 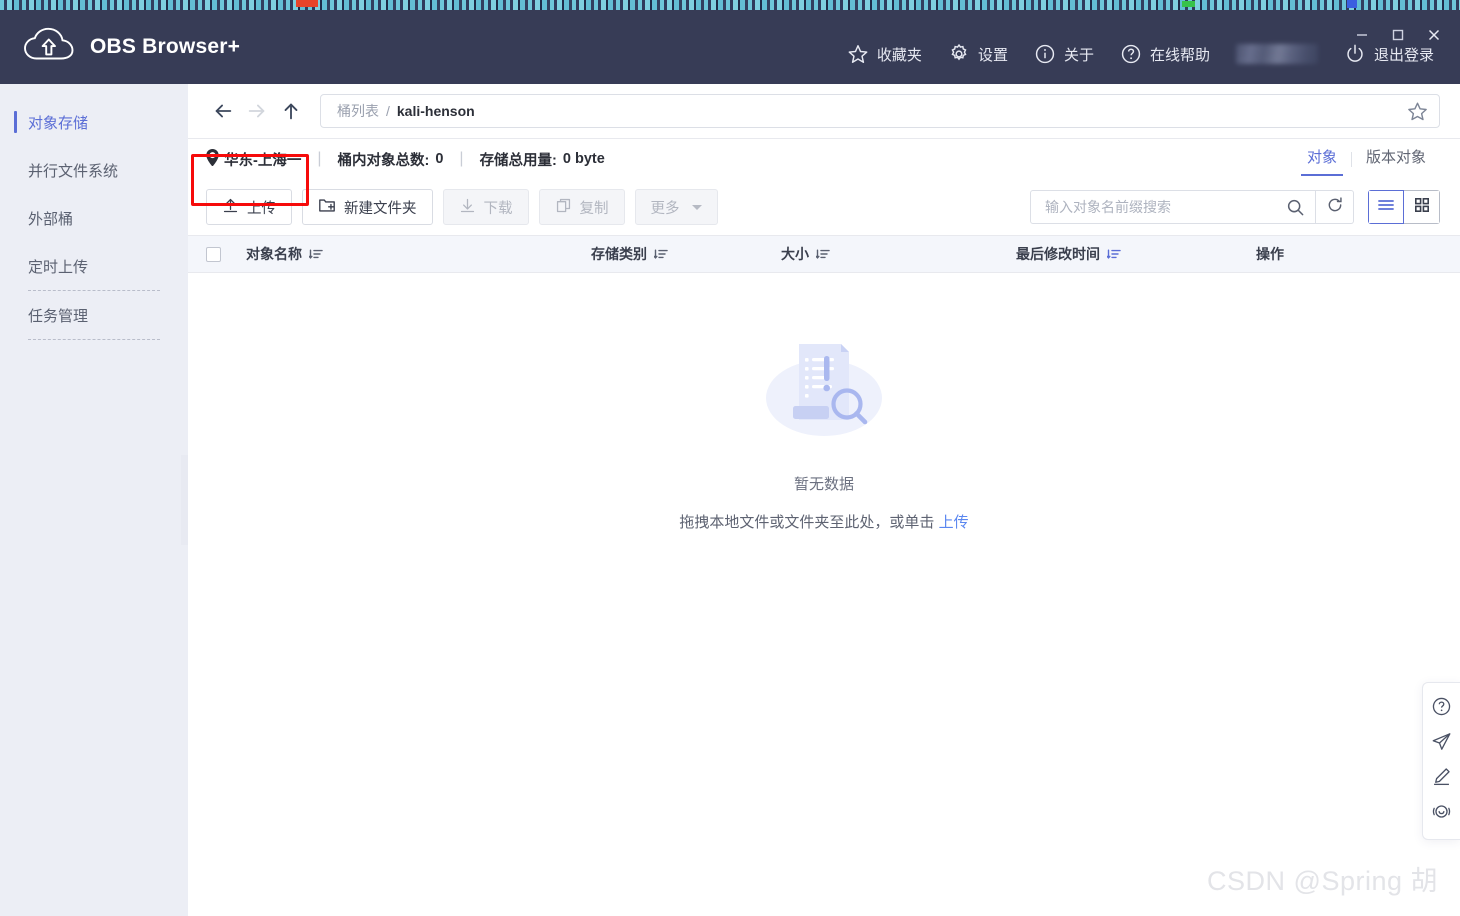 What do you see at coordinates (824, 194) in the screenshot?
I see `action-toolbar: 上传 新建文件夹 下载 复制 更多 输入对象名前缀搜索` at bounding box center [824, 194].